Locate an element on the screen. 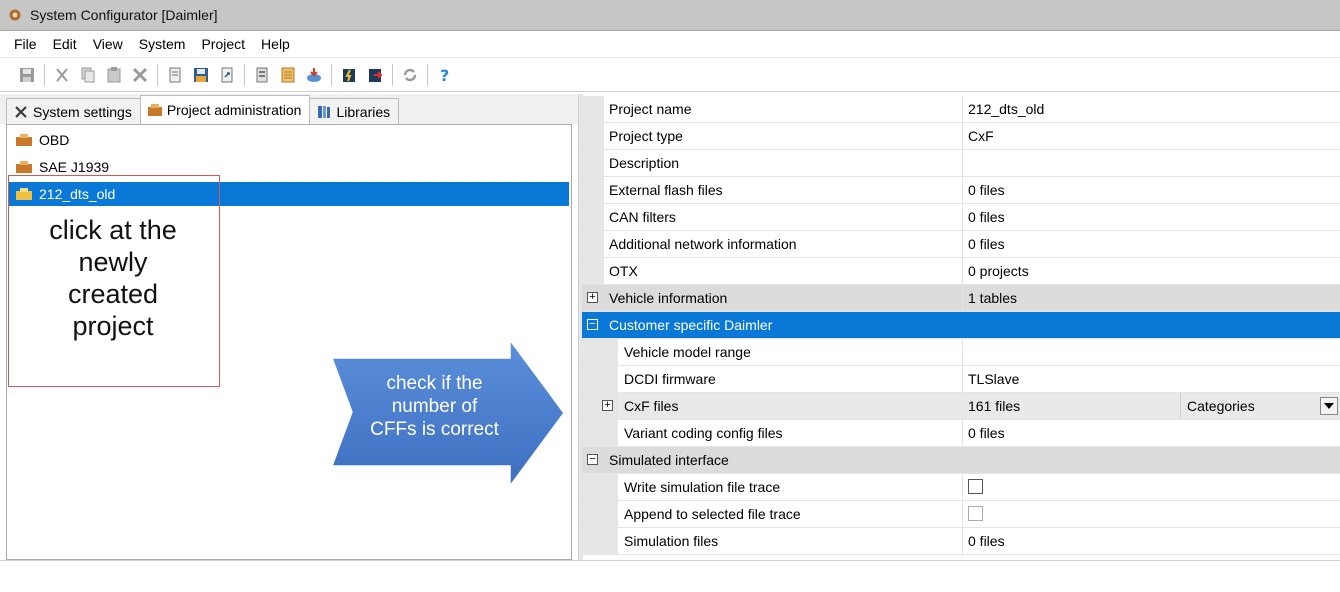 Image resolution: width=1340 pixels, height=592 pixels. prop-row-otx: OTX 0 projects is located at coordinates (961, 271).